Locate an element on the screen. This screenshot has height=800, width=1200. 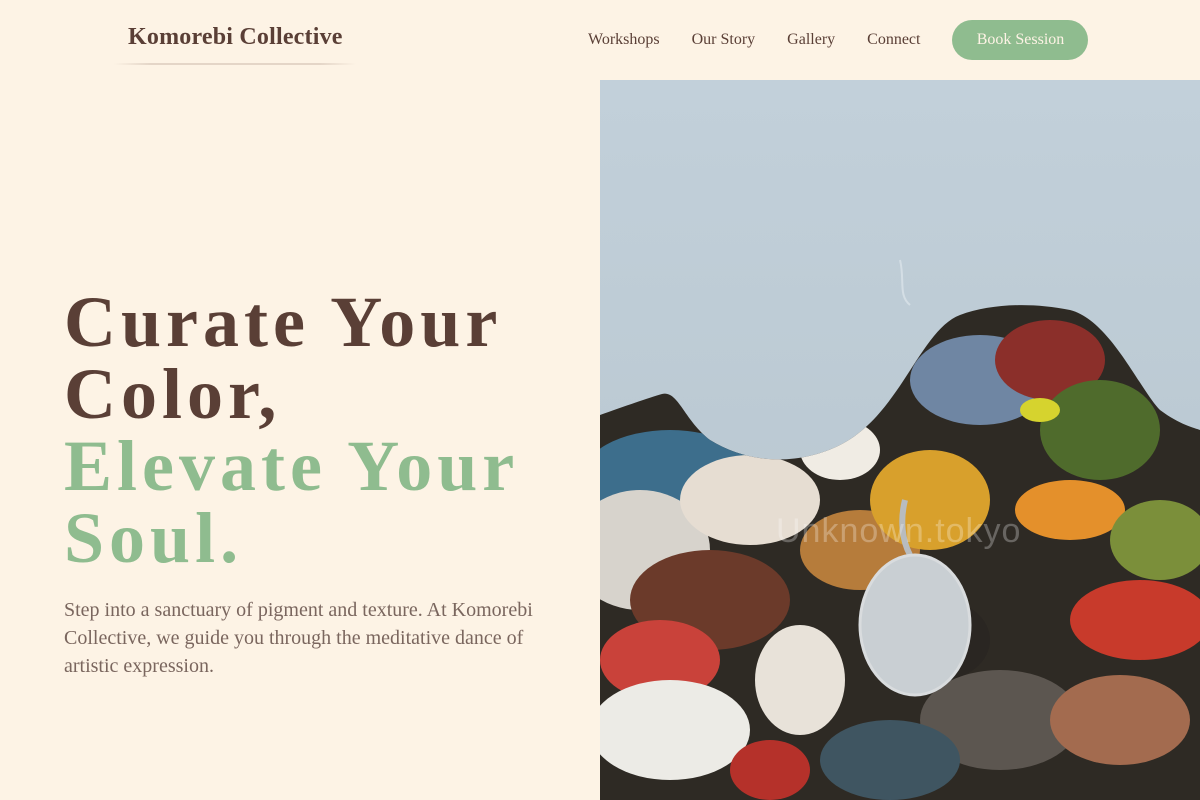
nav-workshops: Workshops is located at coordinates (624, 40).